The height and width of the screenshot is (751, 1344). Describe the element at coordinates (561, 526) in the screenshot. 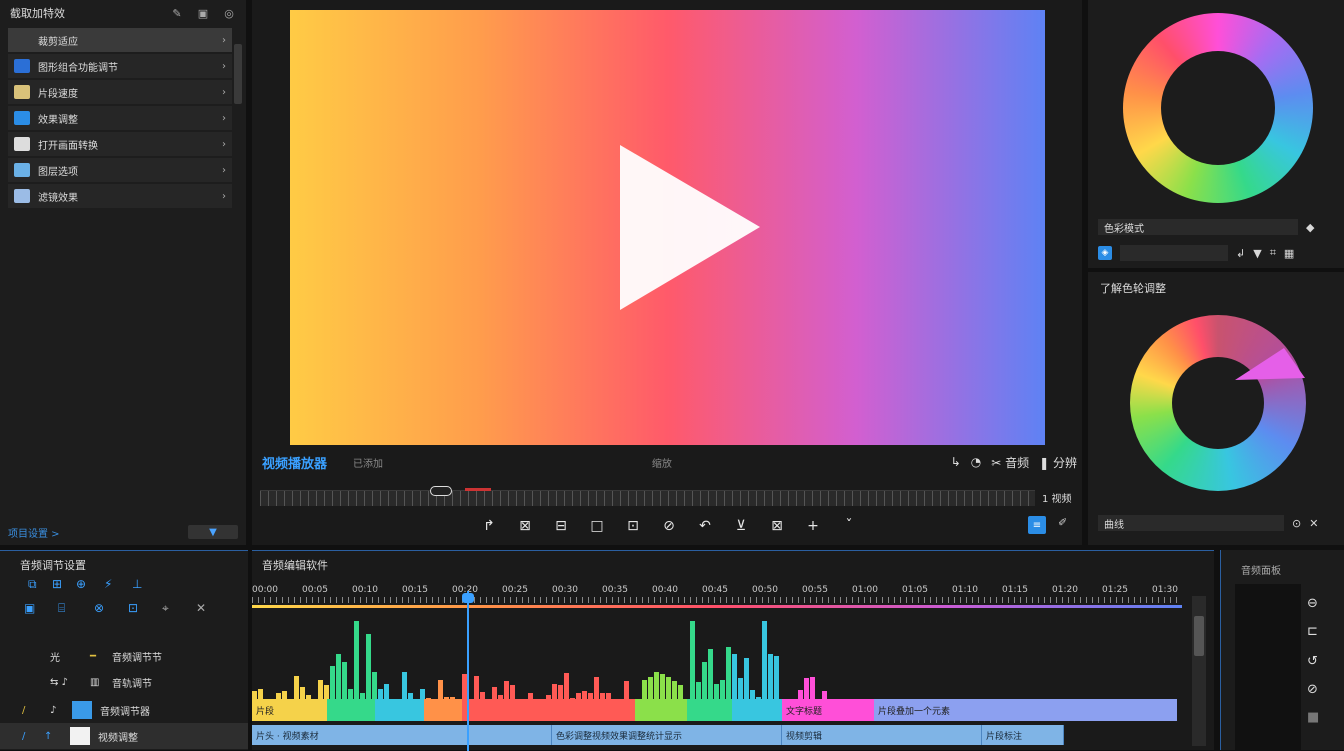

I see `tool-2-icon: ⊟` at that location.